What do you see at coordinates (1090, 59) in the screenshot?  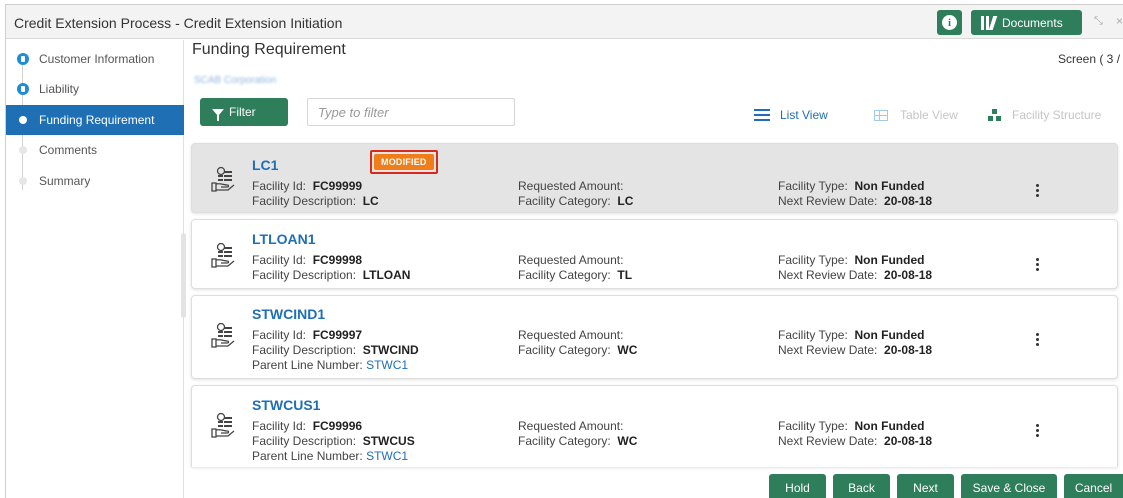 I see `screen-counter: Screen ( 3 / 5` at bounding box center [1090, 59].